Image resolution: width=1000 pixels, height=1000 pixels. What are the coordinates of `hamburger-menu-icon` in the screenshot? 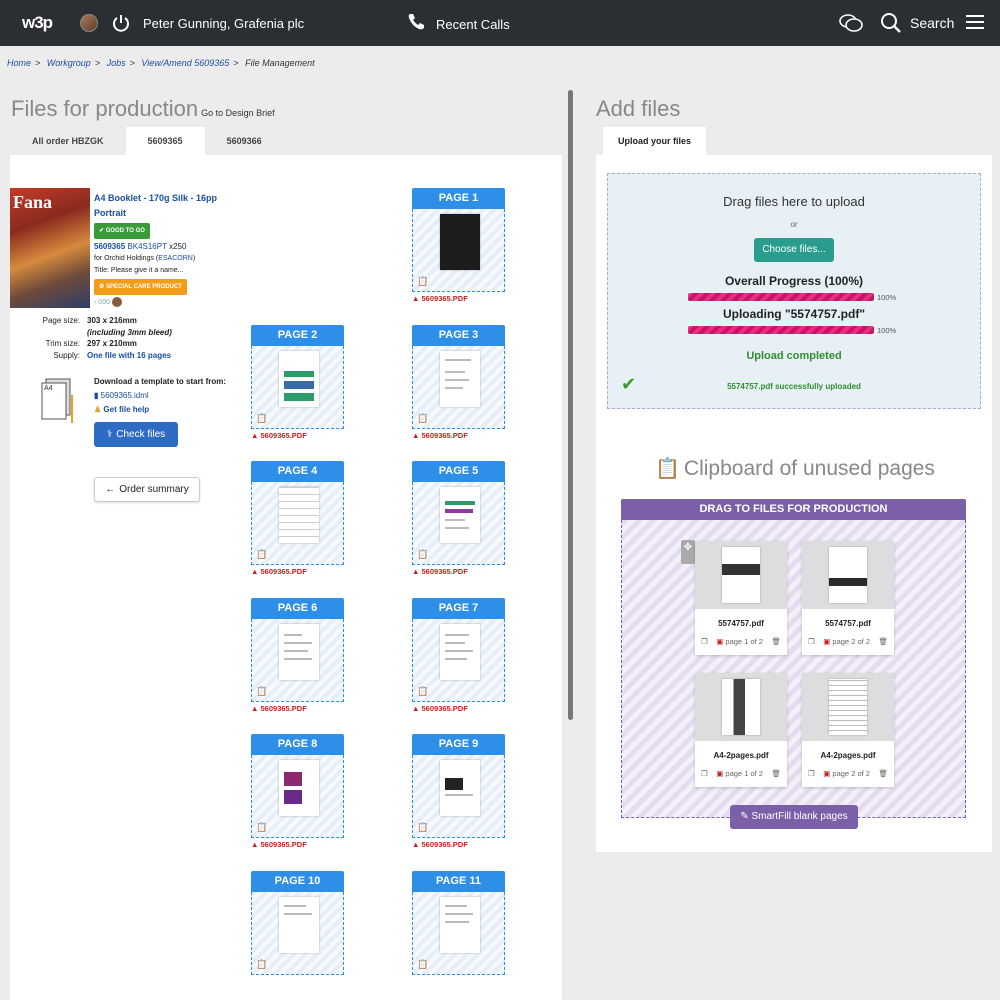 It's located at (975, 24).